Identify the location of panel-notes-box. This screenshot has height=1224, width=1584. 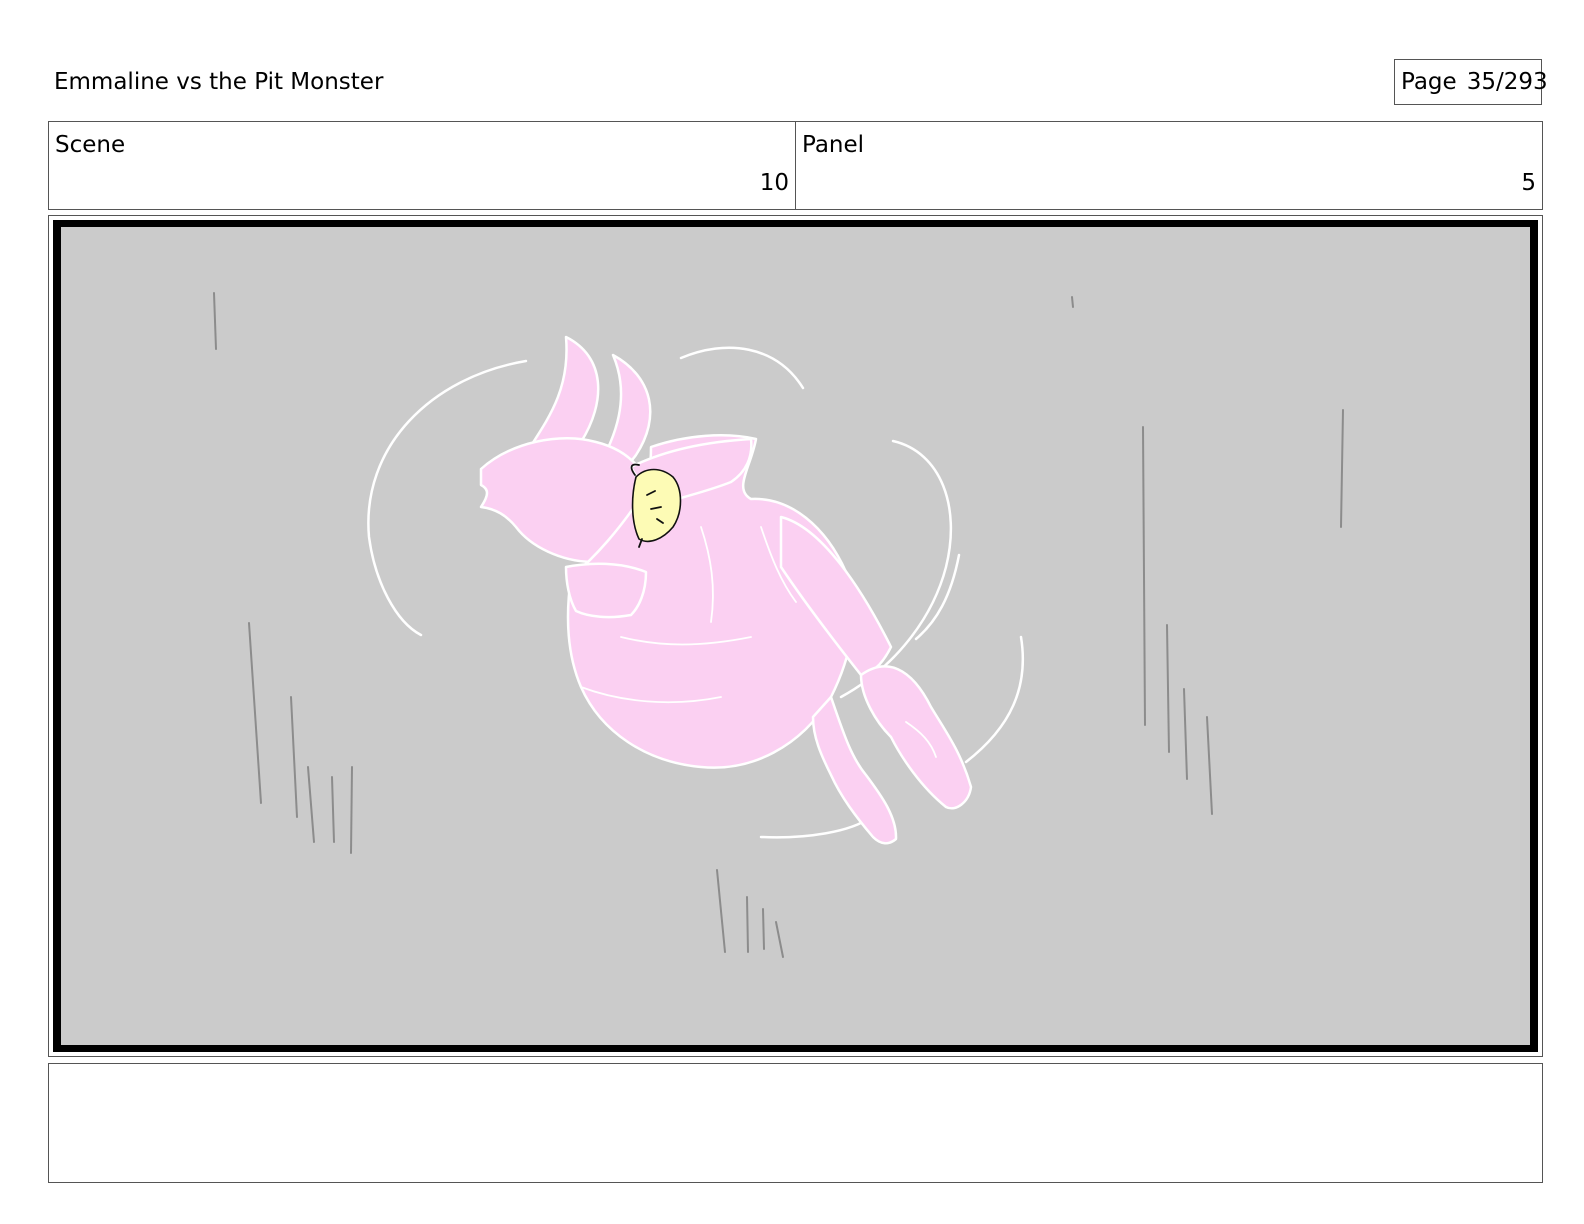
(795, 1123).